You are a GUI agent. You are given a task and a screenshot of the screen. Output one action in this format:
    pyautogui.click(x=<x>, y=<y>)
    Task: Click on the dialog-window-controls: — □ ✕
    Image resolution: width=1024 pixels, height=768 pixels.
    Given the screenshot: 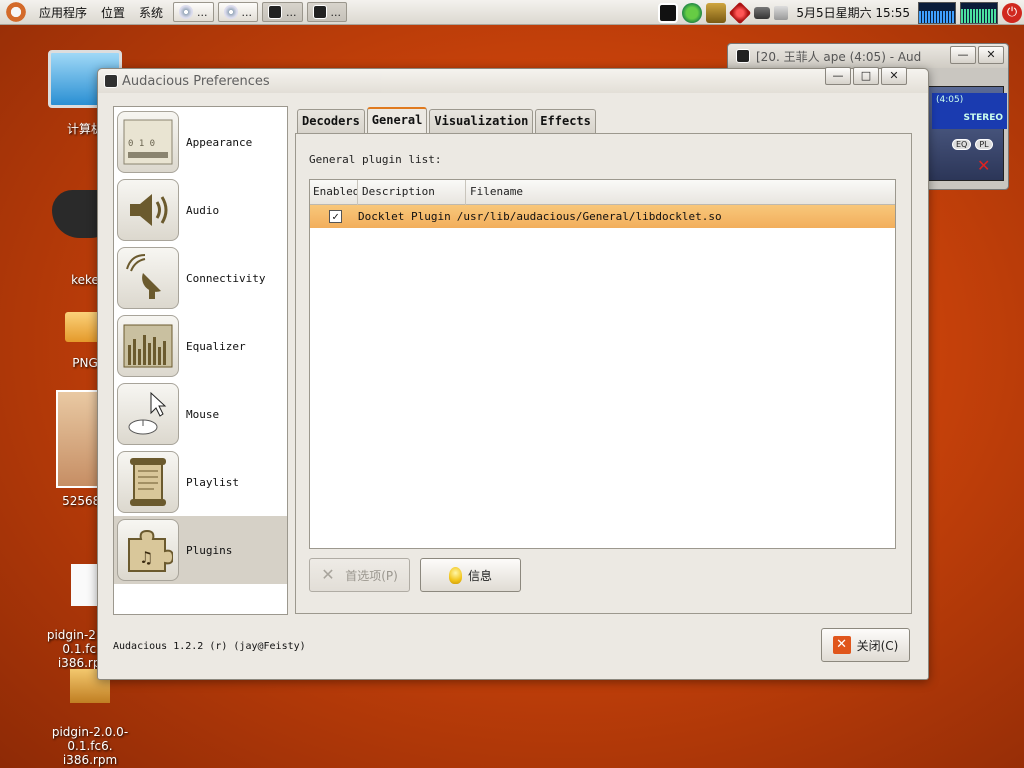 What is the action you would take?
    pyautogui.click(x=866, y=76)
    